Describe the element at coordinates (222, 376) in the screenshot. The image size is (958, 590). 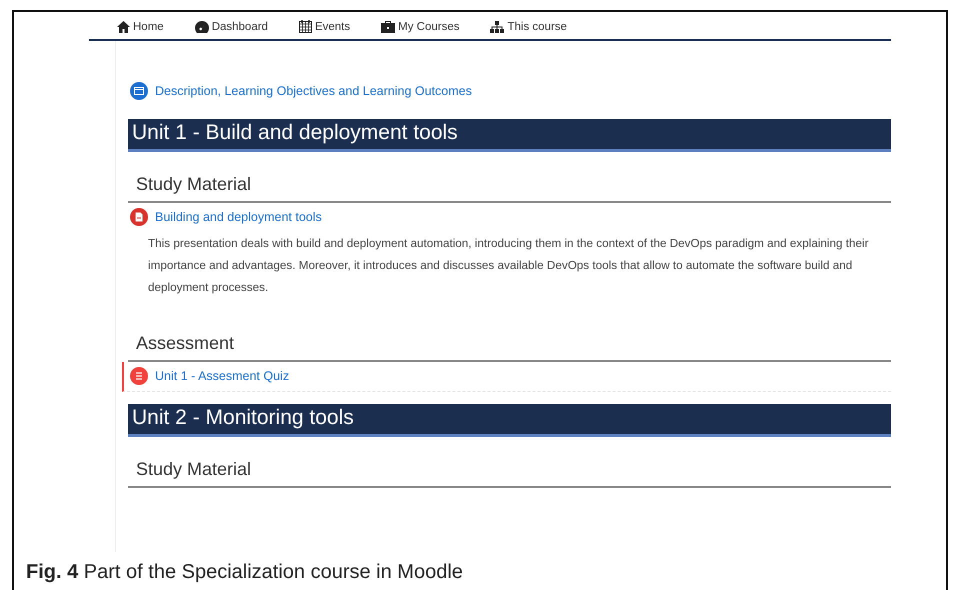
I see `activity-link: Unit 1 - Assesment Quiz` at that location.